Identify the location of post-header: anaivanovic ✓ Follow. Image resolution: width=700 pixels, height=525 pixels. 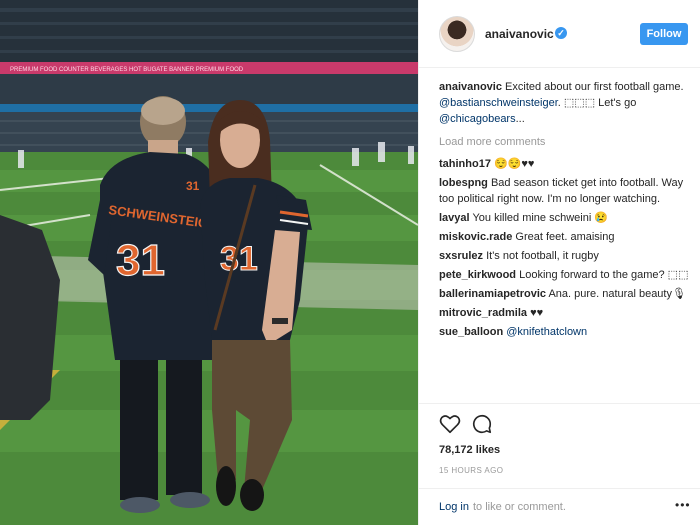
(559, 34).